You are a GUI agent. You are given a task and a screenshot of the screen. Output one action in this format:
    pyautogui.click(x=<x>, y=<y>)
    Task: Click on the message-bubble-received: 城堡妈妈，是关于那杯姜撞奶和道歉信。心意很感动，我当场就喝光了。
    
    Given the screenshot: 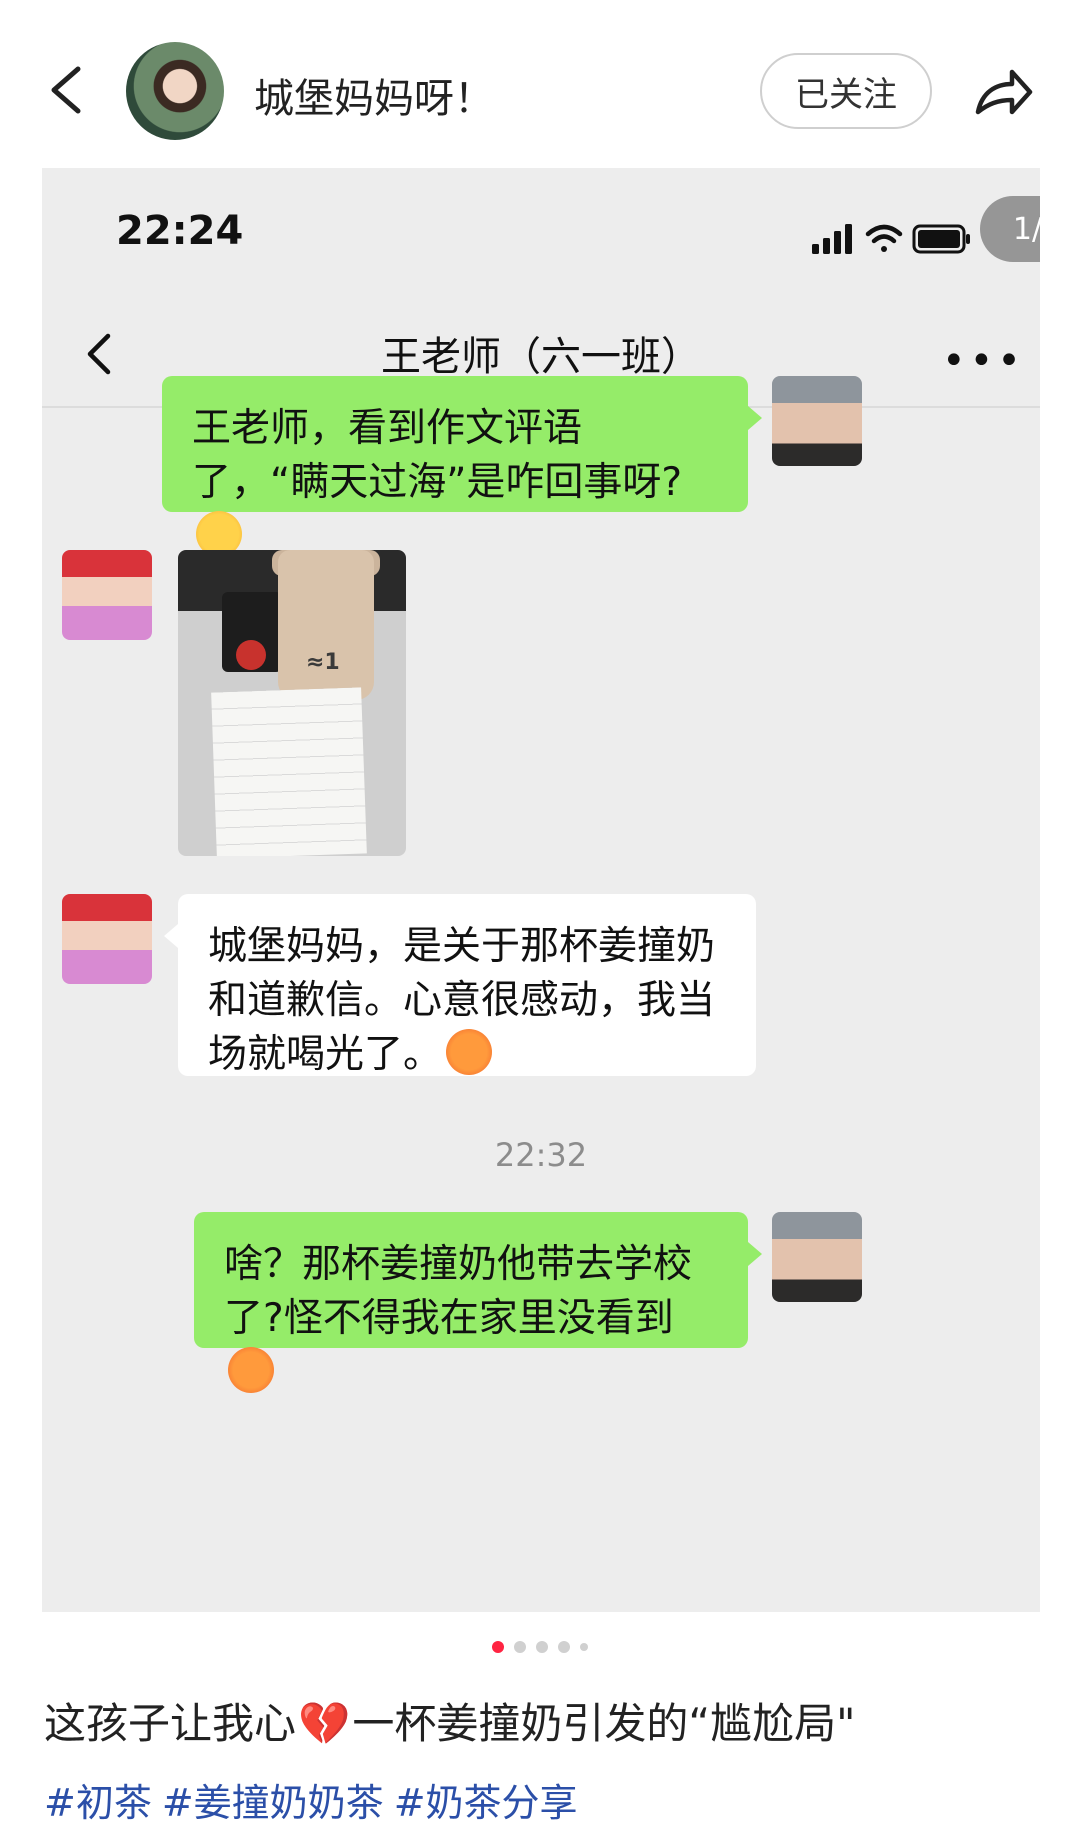 What is the action you would take?
    pyautogui.click(x=460, y=985)
    